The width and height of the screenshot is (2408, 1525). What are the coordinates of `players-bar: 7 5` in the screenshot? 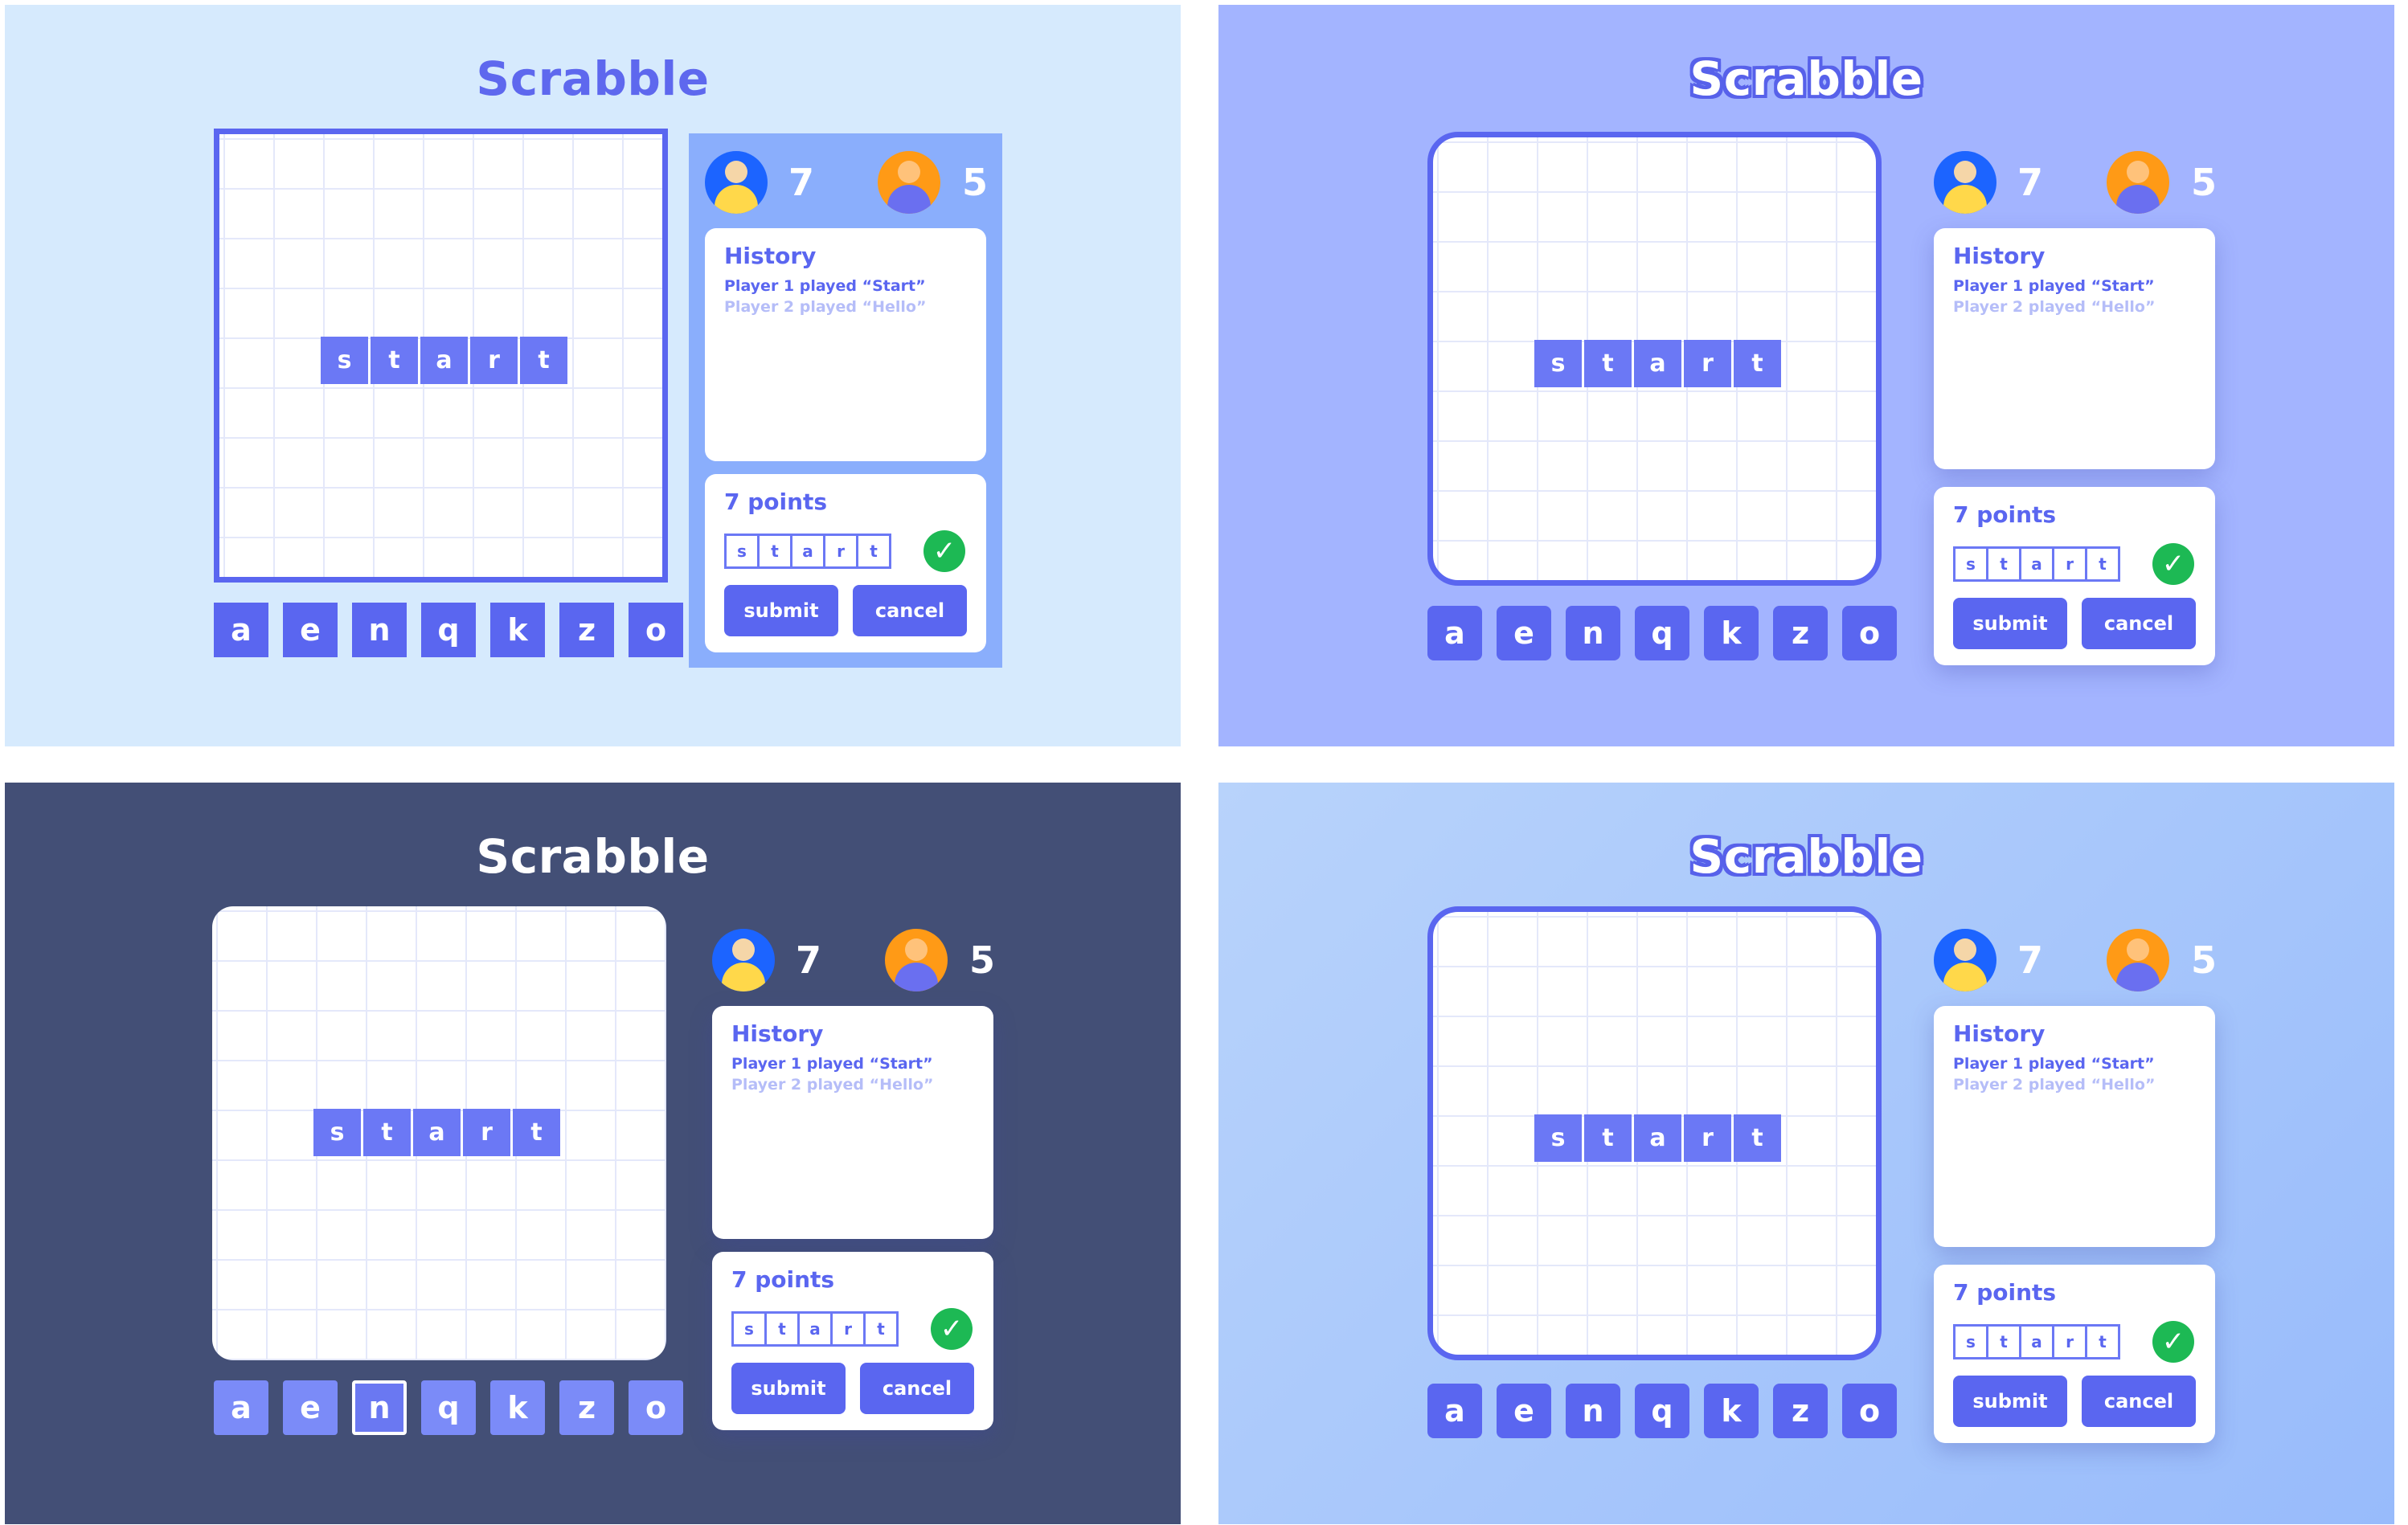 It's located at (2078, 182).